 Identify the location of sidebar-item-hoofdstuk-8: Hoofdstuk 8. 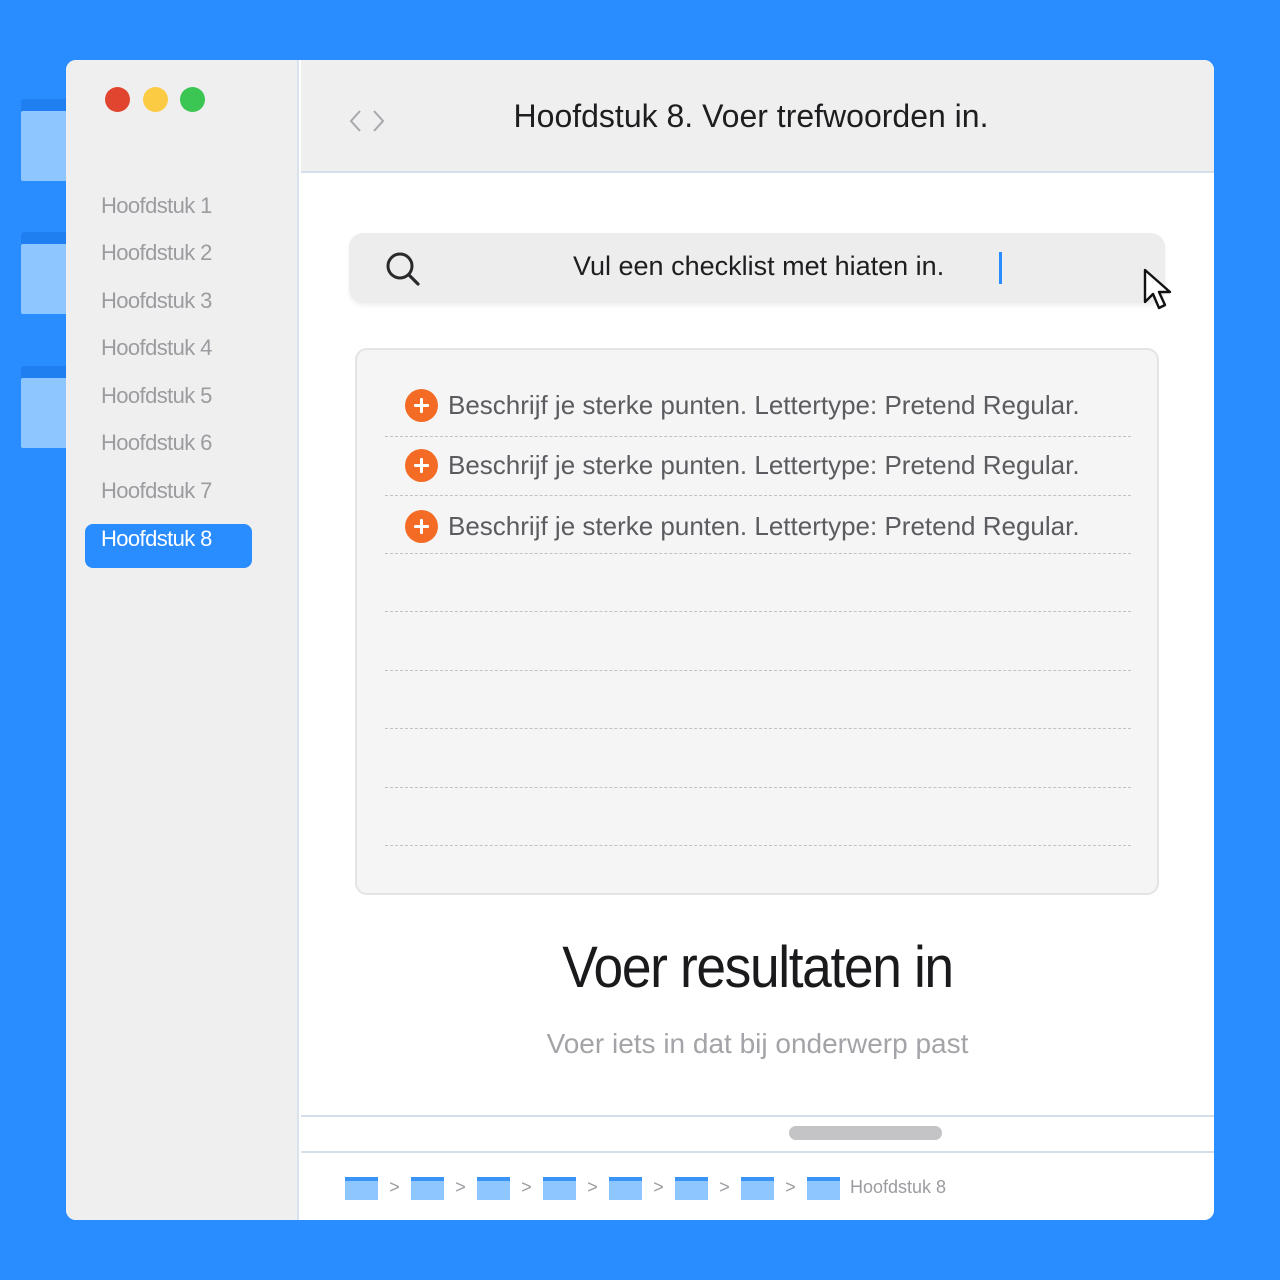
(168, 546).